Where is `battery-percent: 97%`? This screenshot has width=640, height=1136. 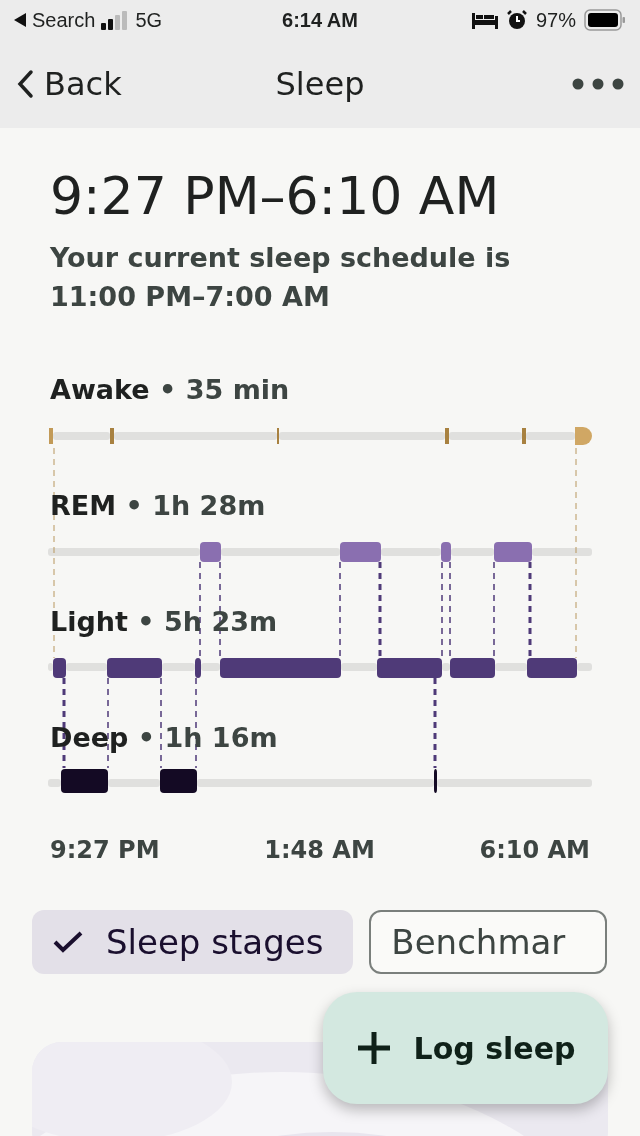 battery-percent: 97% is located at coordinates (555, 20).